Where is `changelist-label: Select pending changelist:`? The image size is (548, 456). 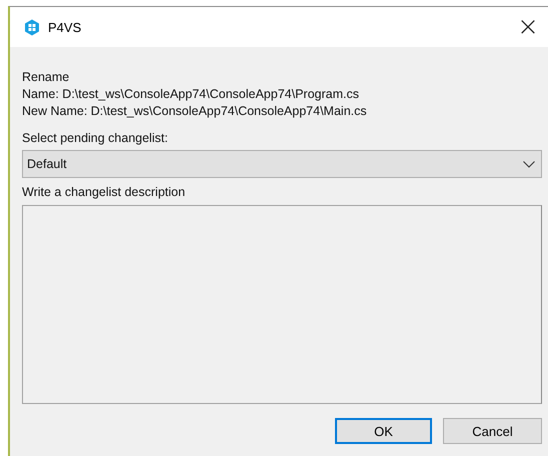
changelist-label: Select pending changelist: is located at coordinates (95, 138).